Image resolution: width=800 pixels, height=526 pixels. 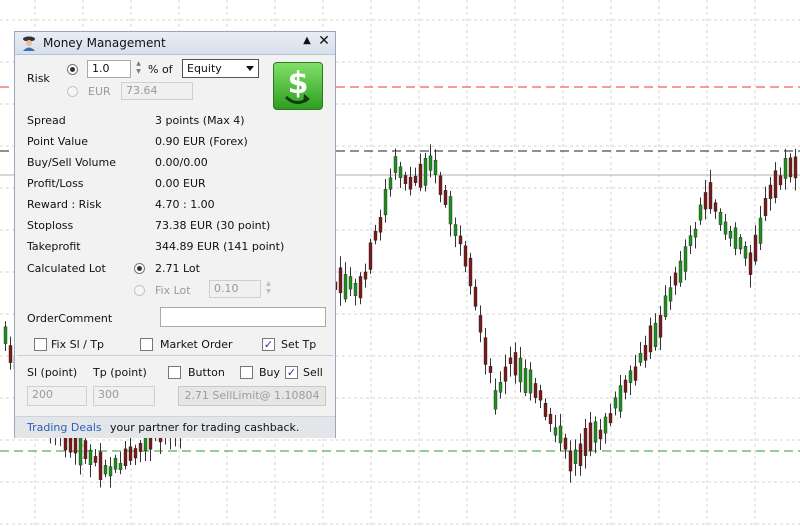 What do you see at coordinates (180, 183) in the screenshot?
I see `info-row-value: 0.00 EUR` at bounding box center [180, 183].